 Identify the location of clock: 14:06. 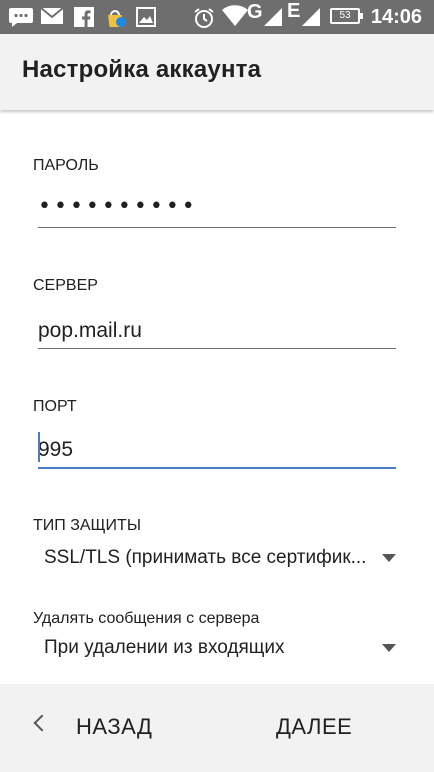
(396, 17).